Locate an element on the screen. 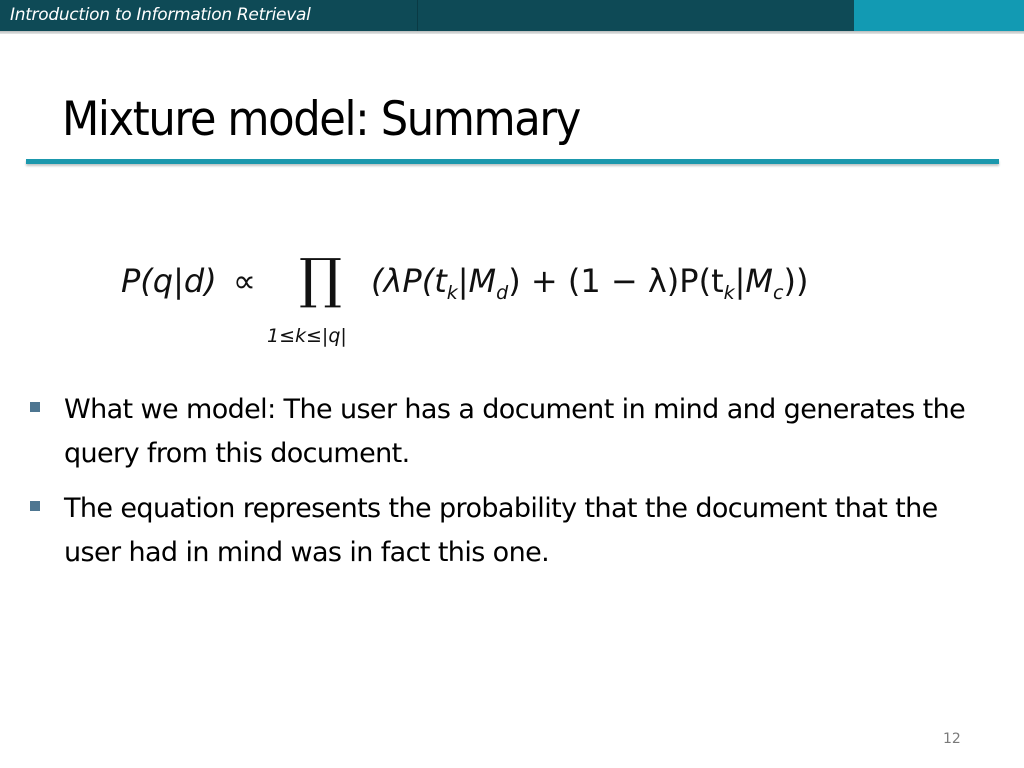 The width and height of the screenshot is (1024, 768). rhs-close: )) is located at coordinates (796, 281).